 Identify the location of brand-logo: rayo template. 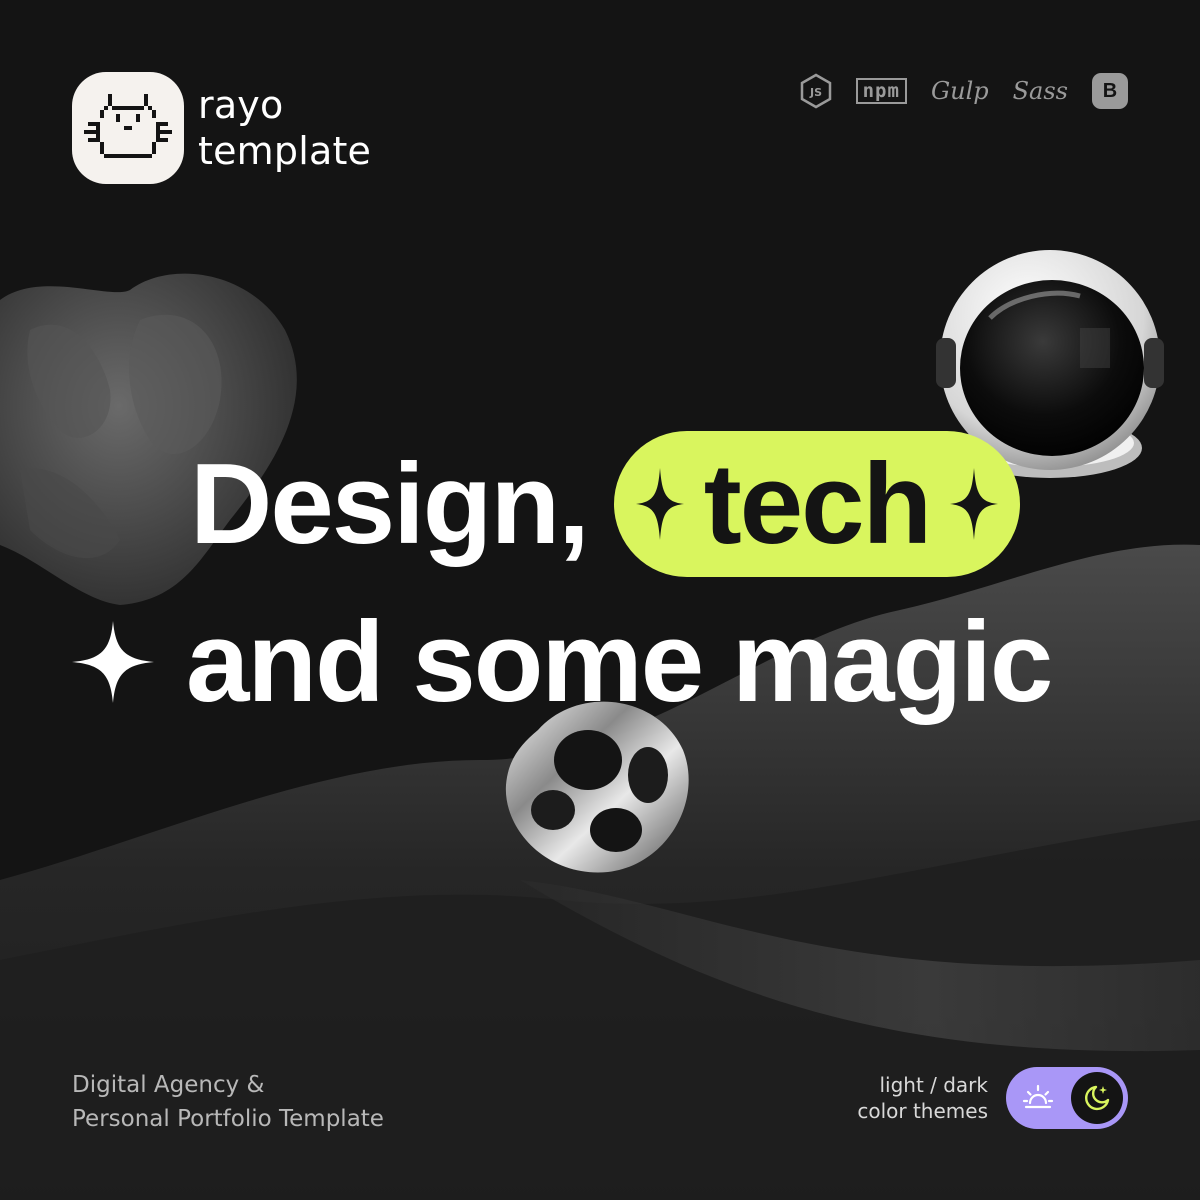
(221, 128).